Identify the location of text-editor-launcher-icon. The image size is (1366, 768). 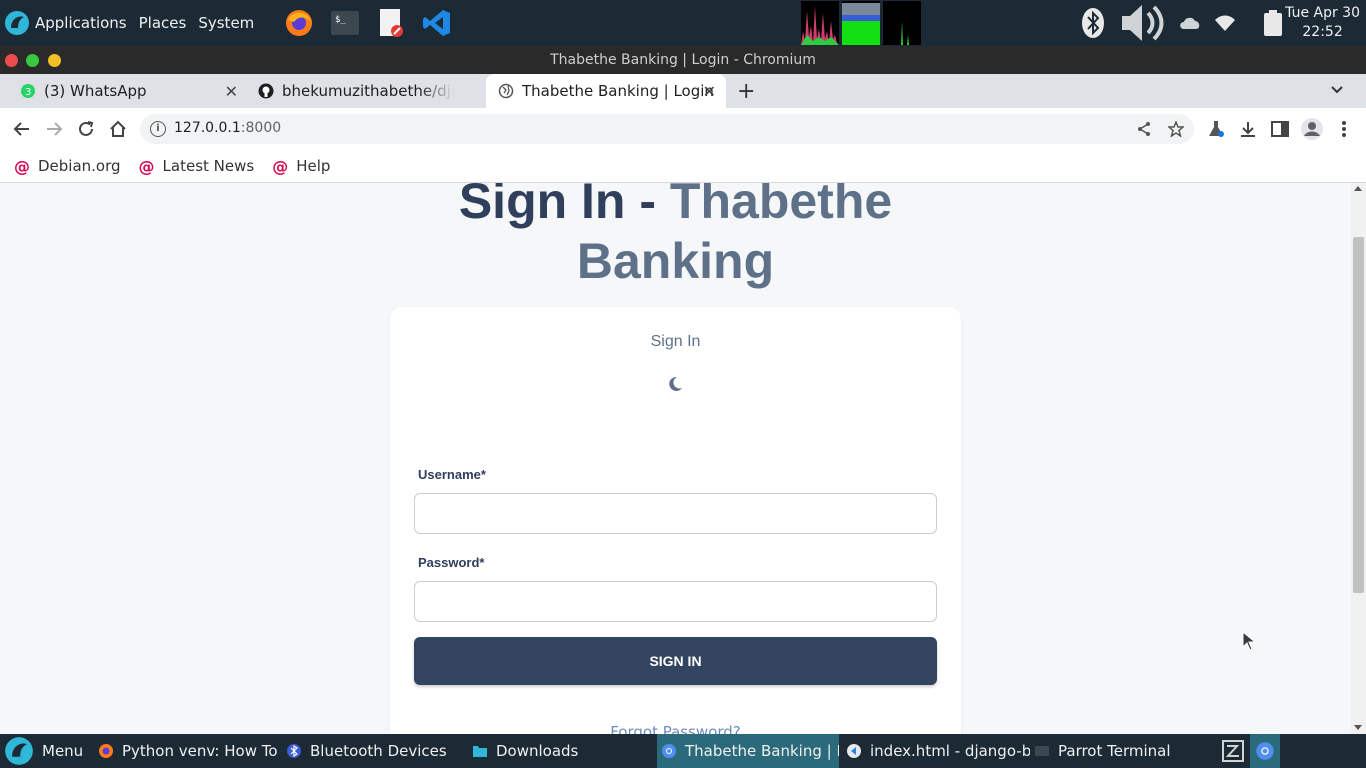
(391, 23).